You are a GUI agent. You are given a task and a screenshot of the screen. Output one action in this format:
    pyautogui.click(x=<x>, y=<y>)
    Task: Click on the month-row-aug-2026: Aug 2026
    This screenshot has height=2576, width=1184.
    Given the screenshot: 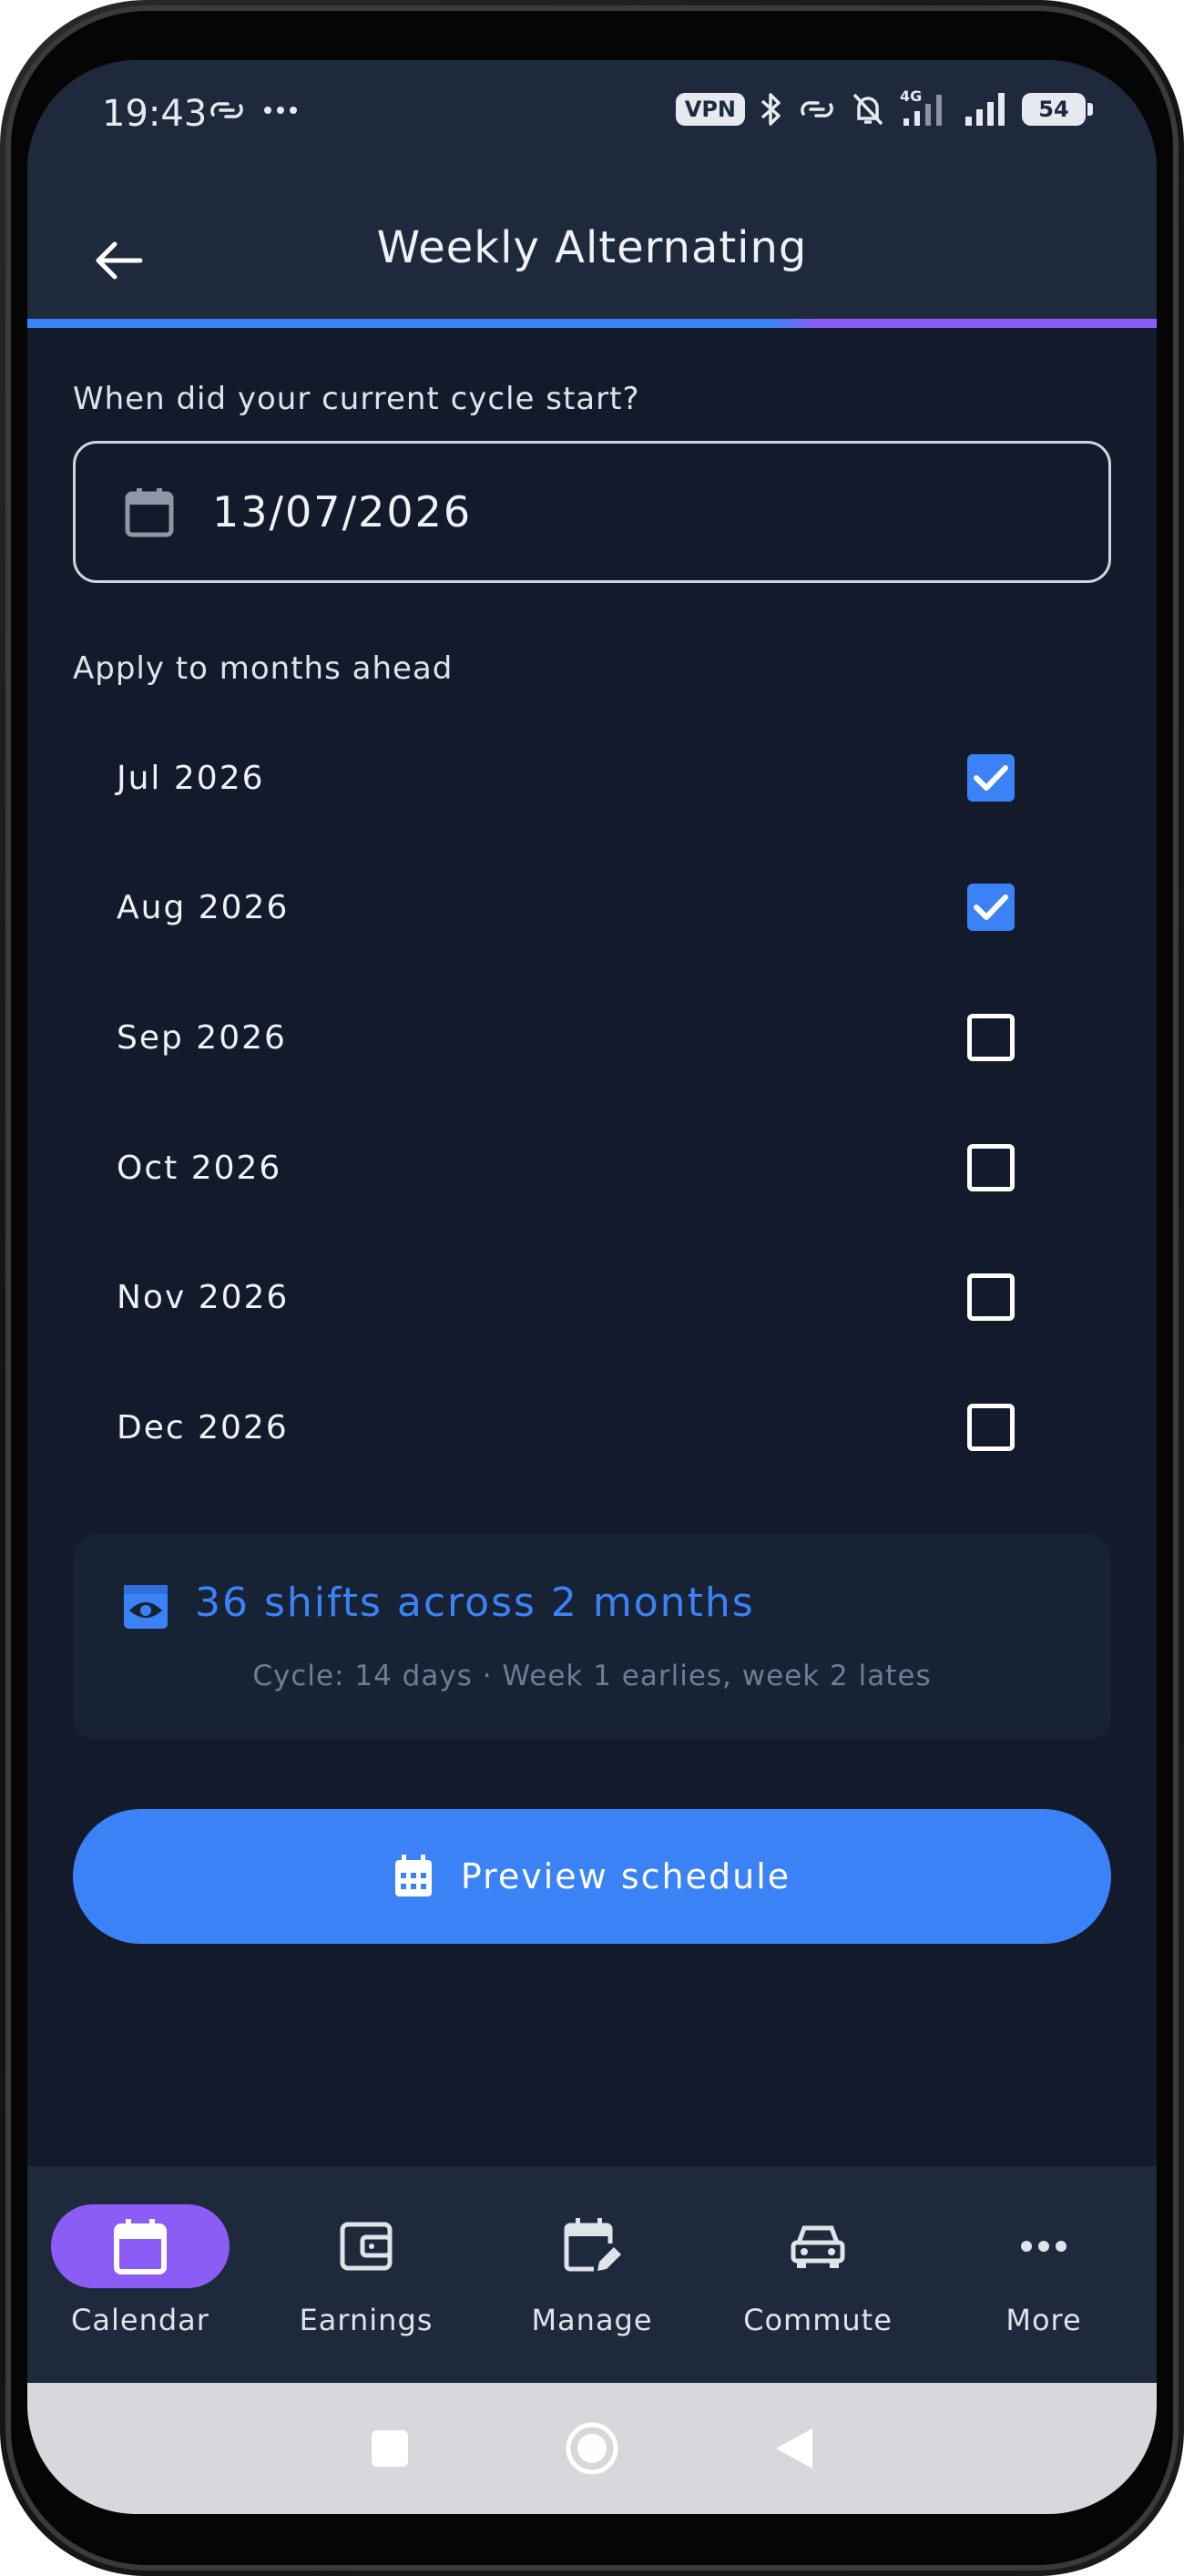 What is the action you would take?
    pyautogui.click(x=592, y=907)
    